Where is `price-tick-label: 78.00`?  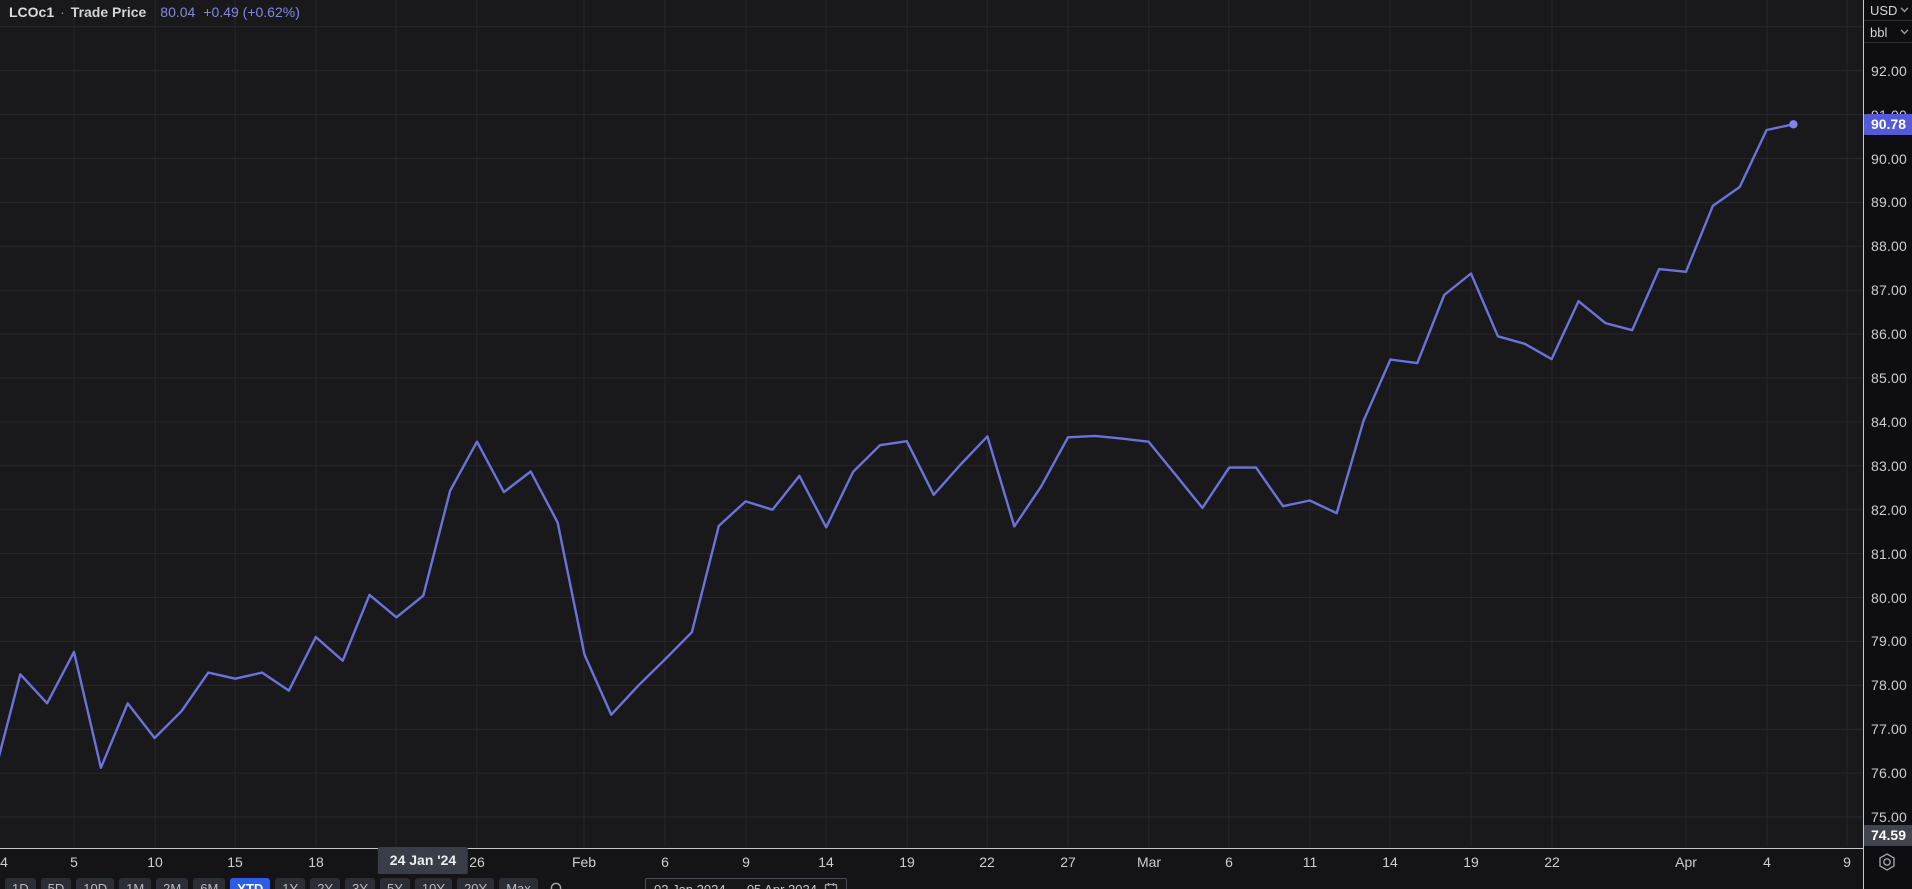
price-tick-label: 78.00 is located at coordinates (1889, 685).